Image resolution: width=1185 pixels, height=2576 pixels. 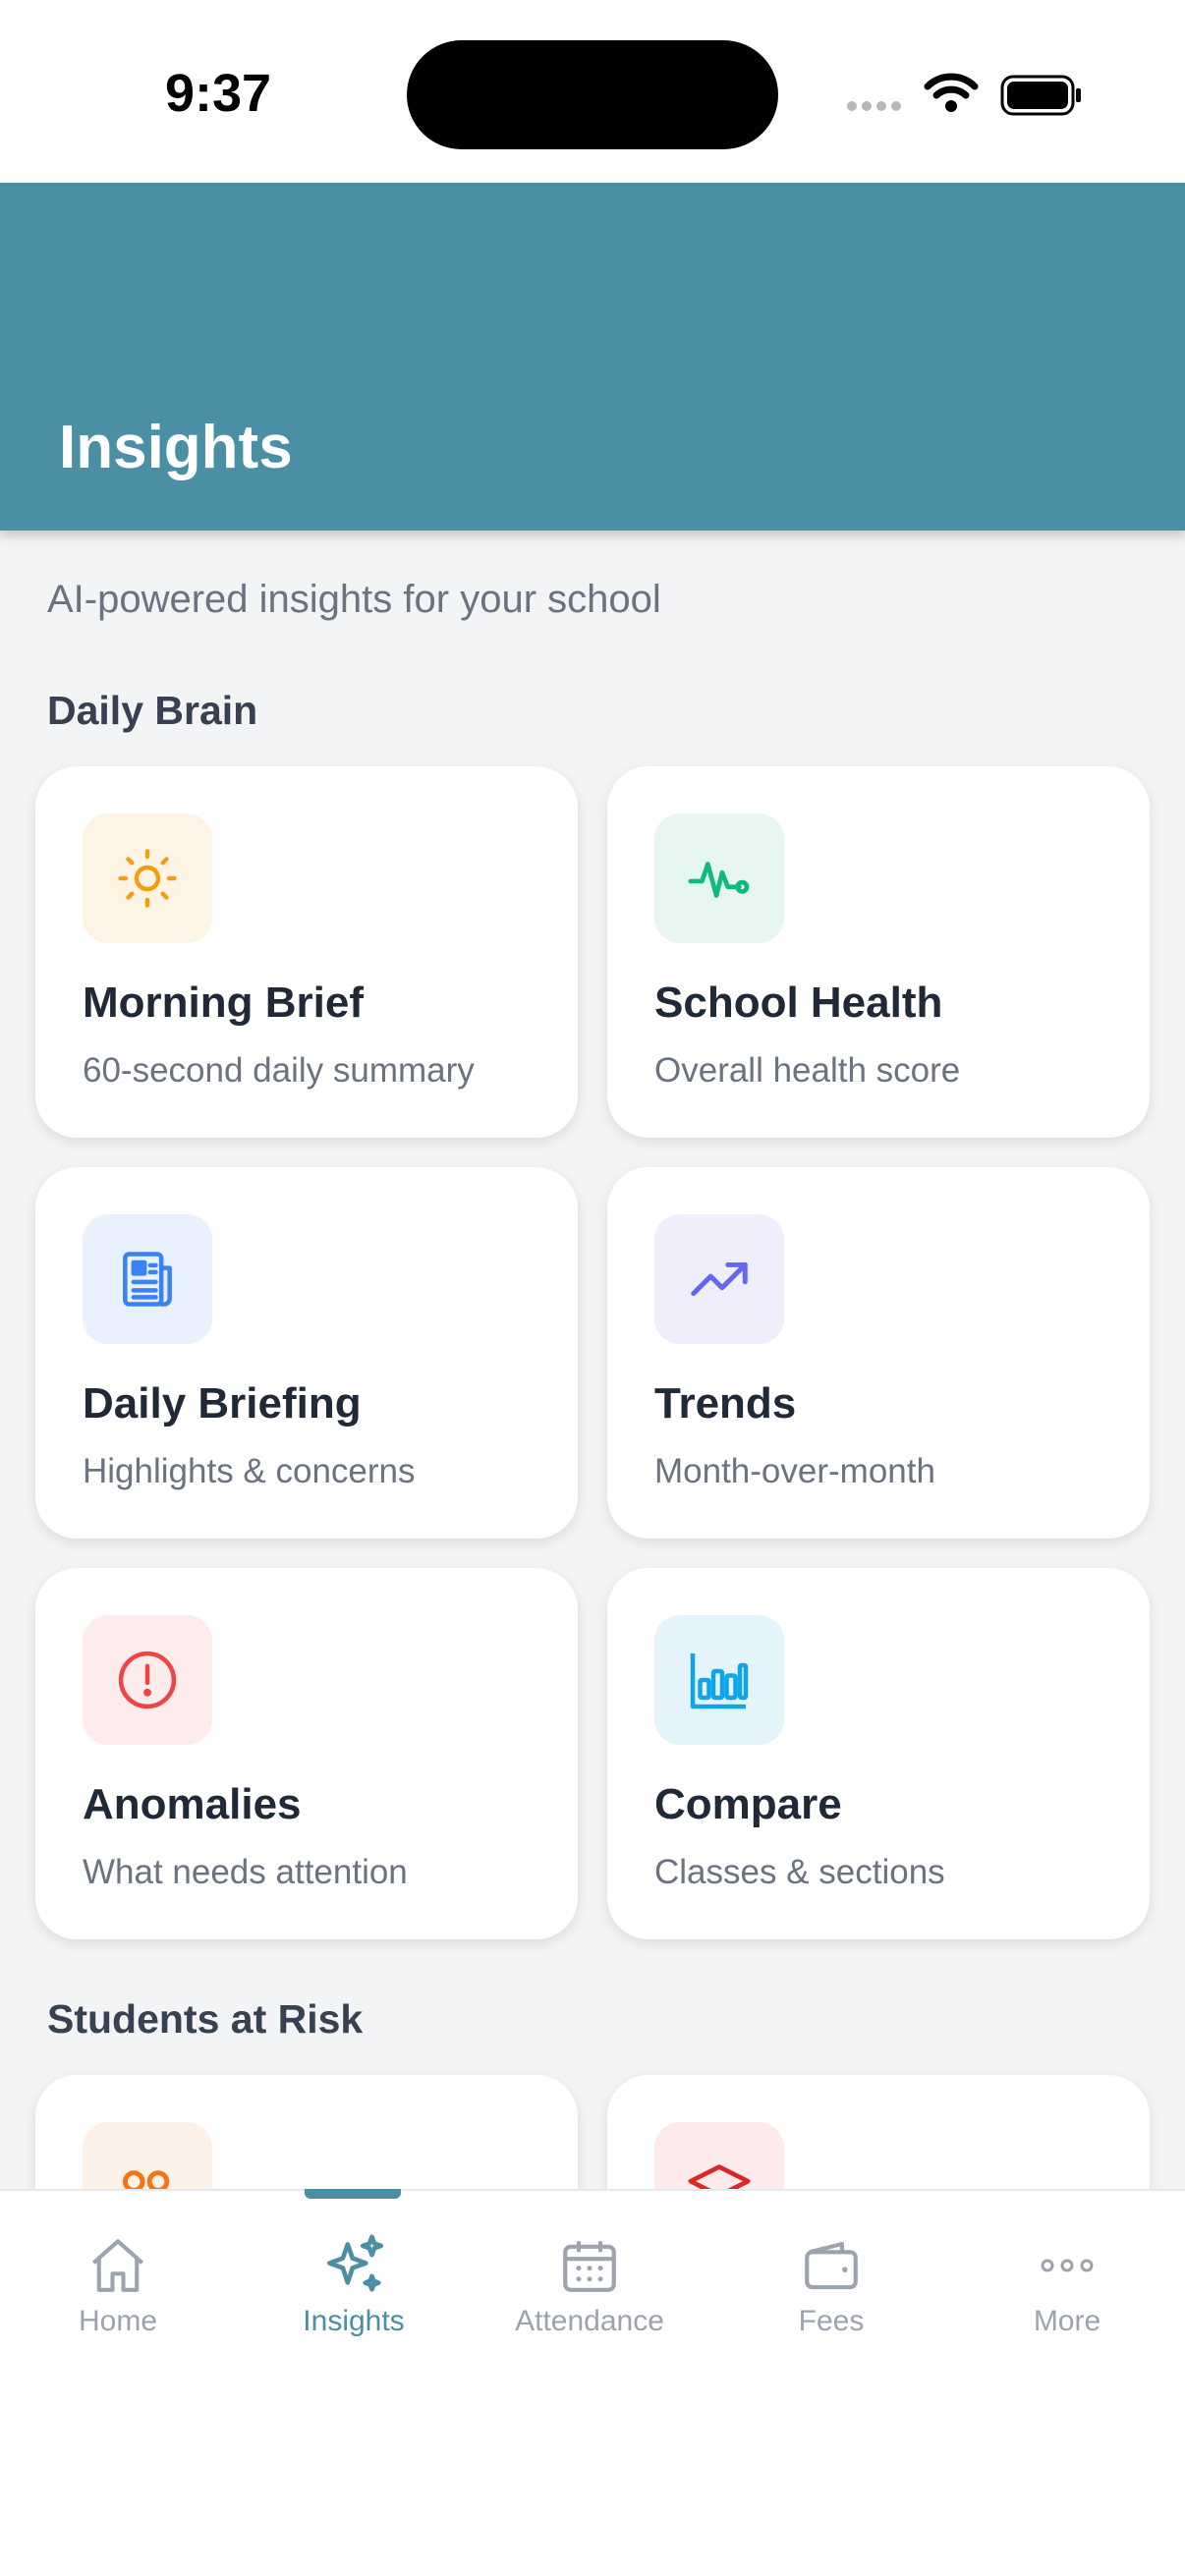 What do you see at coordinates (590, 2265) in the screenshot?
I see `calendar-icon` at bounding box center [590, 2265].